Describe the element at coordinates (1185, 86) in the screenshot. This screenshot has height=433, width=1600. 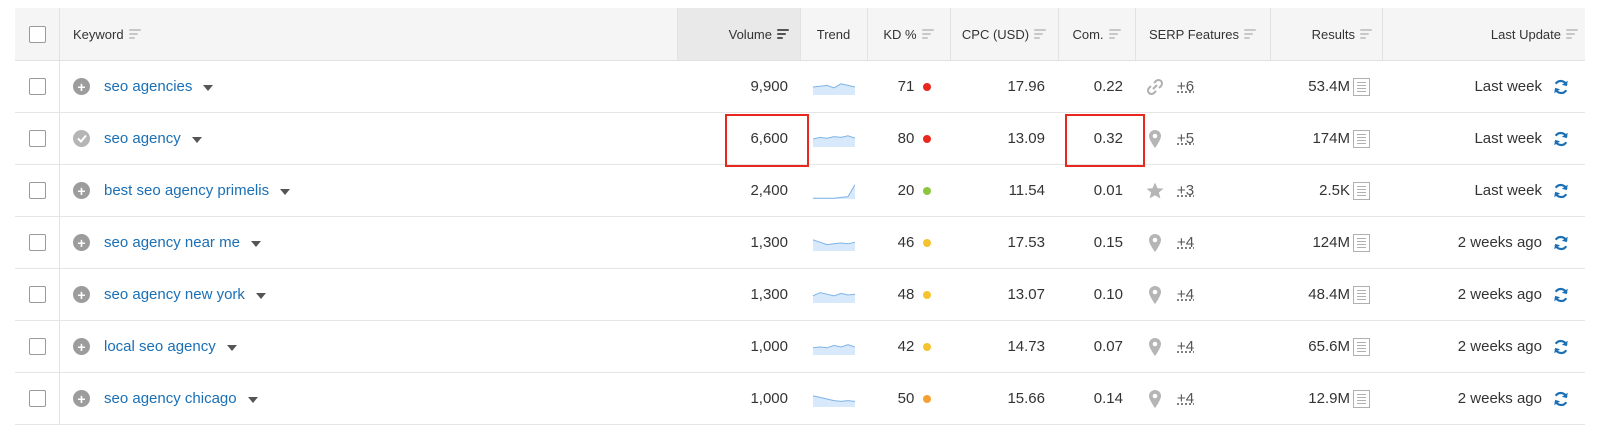
I see `serp-features-more: +6` at that location.